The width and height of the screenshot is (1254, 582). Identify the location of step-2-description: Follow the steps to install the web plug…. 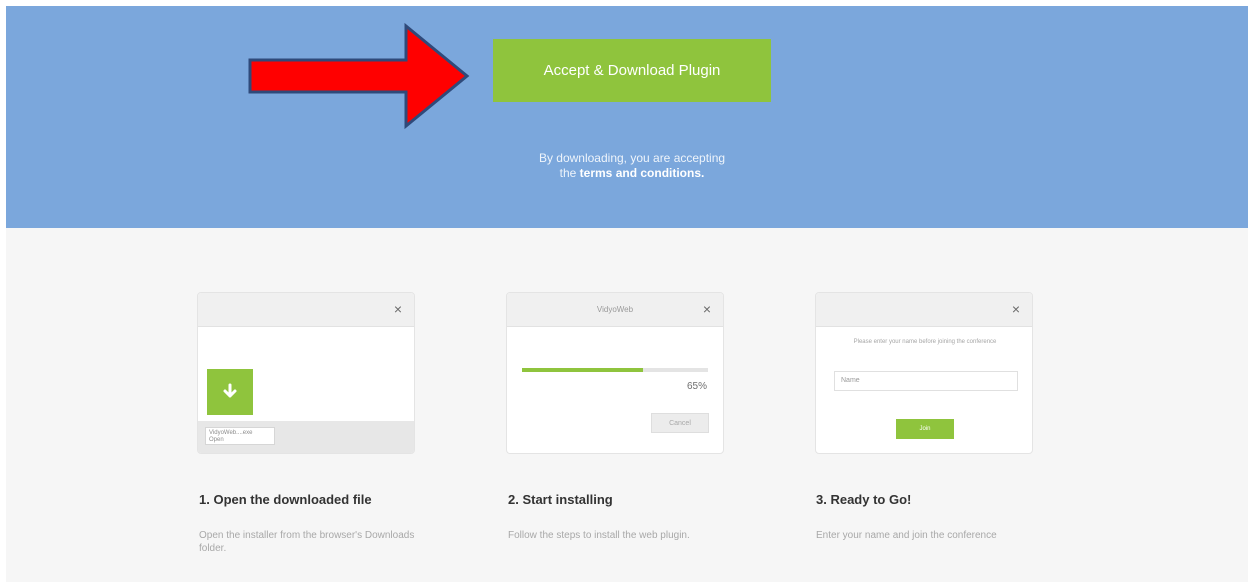
(599, 535).